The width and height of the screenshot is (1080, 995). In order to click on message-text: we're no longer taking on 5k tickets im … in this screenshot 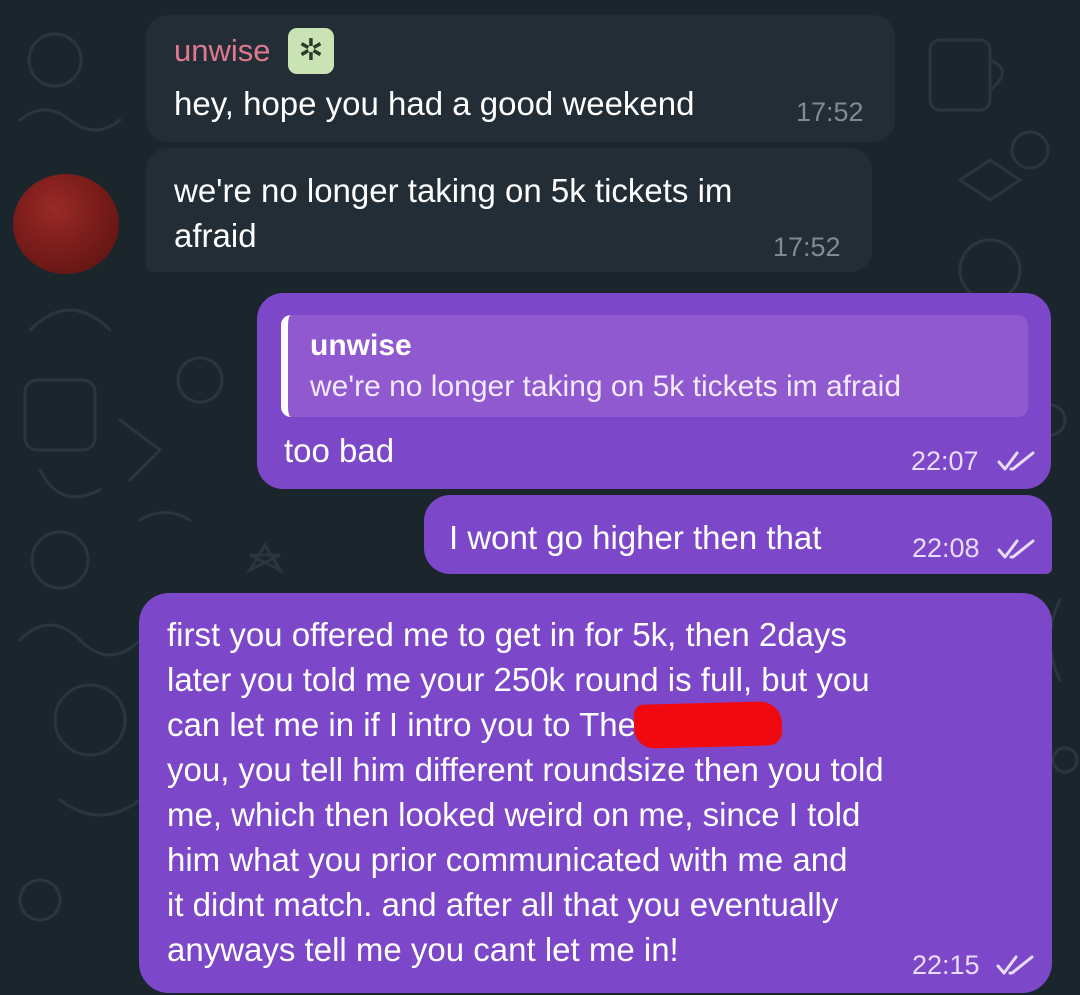, I will do `click(453, 213)`.